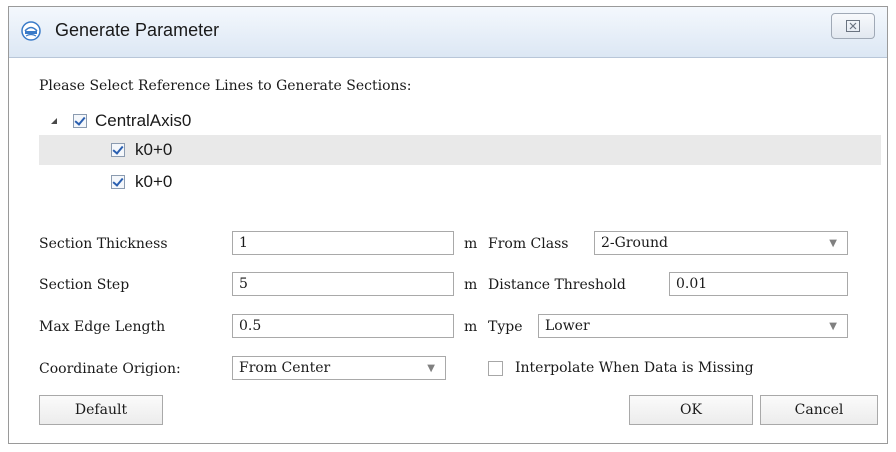  I want to click on default-button: Default, so click(101, 410).